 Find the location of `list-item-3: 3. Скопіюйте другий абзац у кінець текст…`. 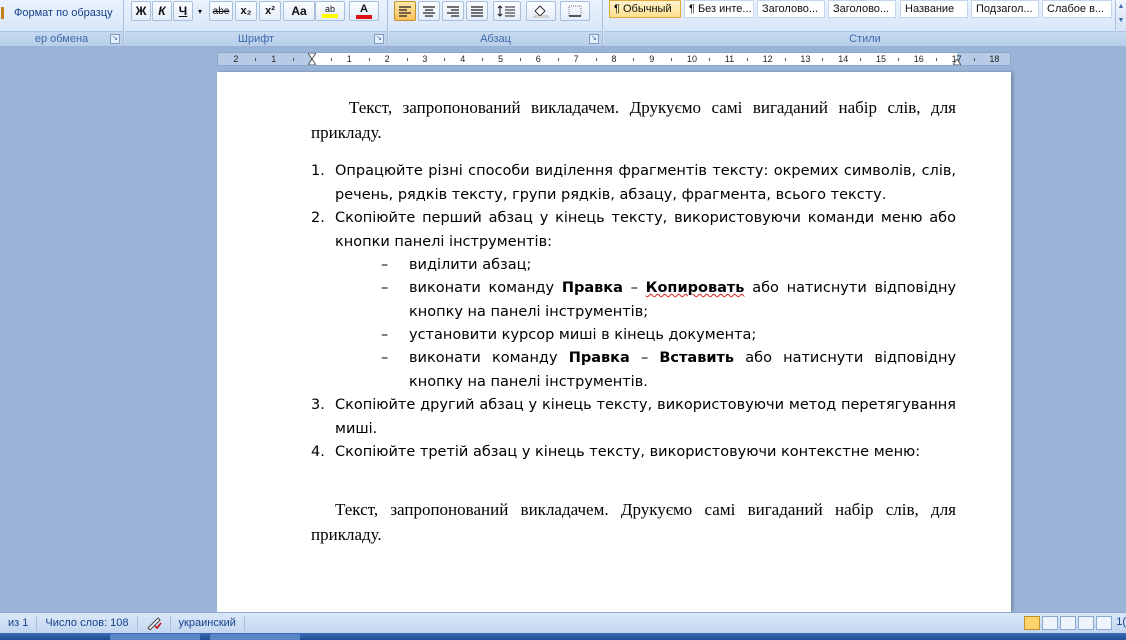

list-item-3: 3. Скопіюйте другий абзац у кінець текст… is located at coordinates (633, 417).